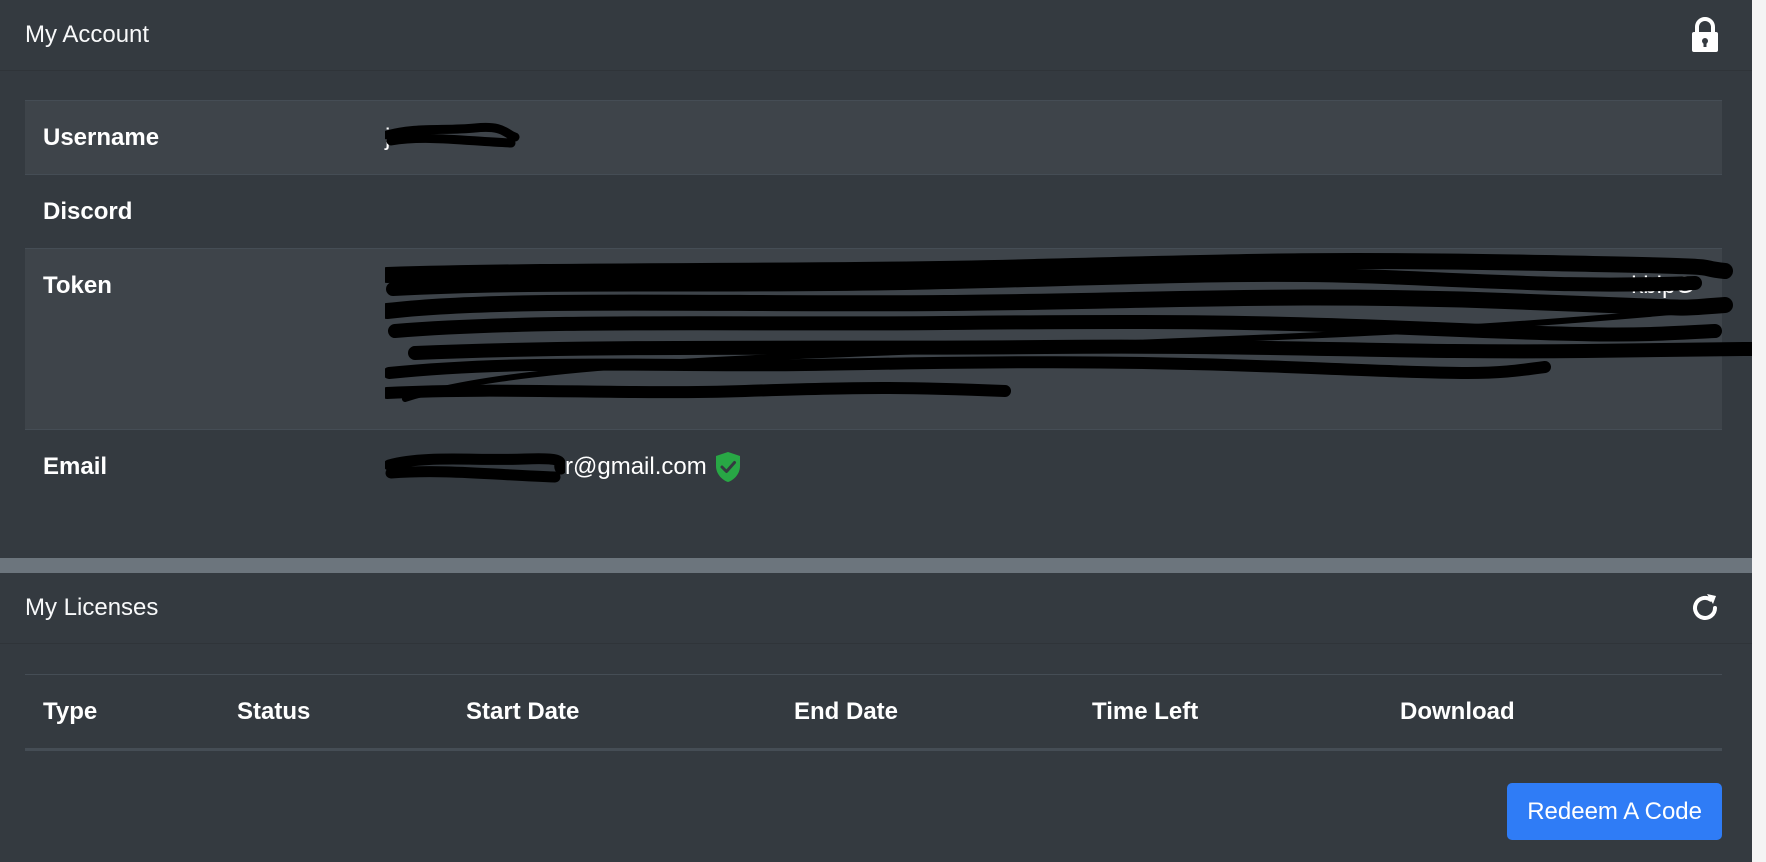 This screenshot has width=1766, height=862. What do you see at coordinates (87, 34) in the screenshot?
I see `account-card-title: My Account` at bounding box center [87, 34].